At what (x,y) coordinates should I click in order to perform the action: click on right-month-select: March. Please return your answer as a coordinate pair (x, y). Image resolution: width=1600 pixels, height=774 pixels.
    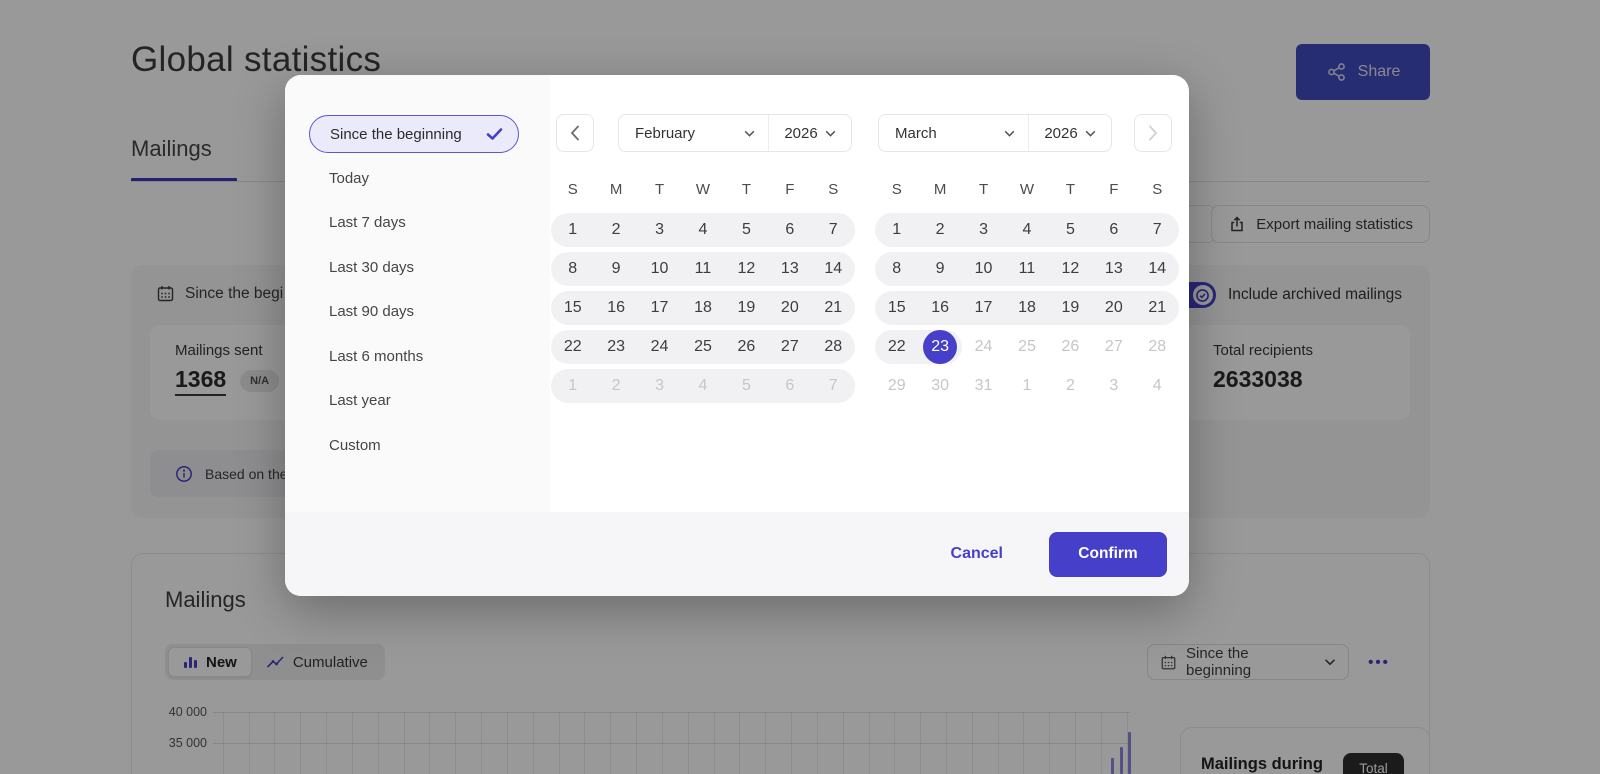
    Looking at the image, I should click on (954, 133).